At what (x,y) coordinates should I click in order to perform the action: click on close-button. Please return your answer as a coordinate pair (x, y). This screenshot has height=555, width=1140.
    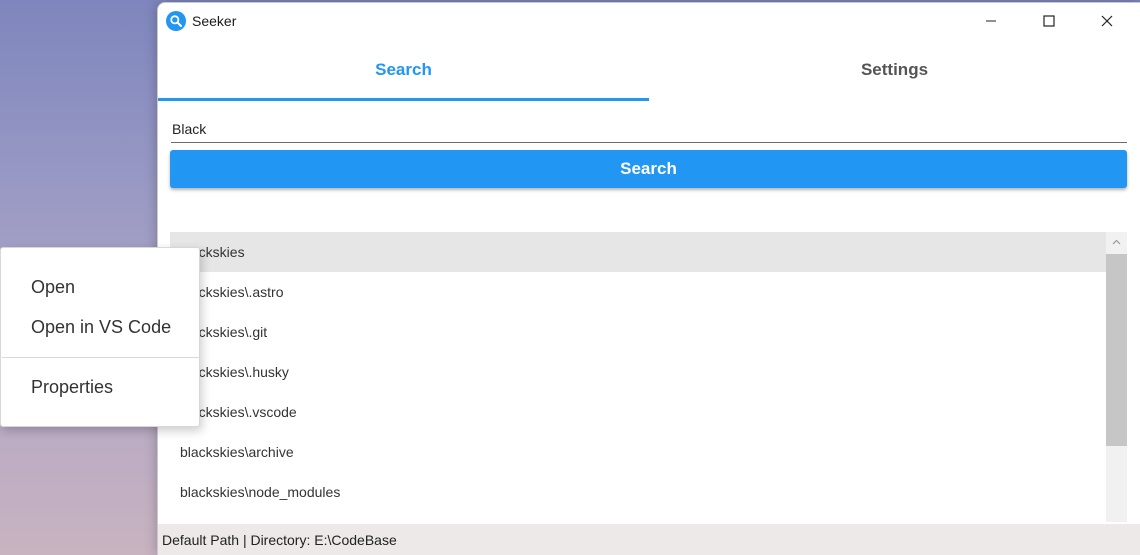
    Looking at the image, I should click on (1107, 21).